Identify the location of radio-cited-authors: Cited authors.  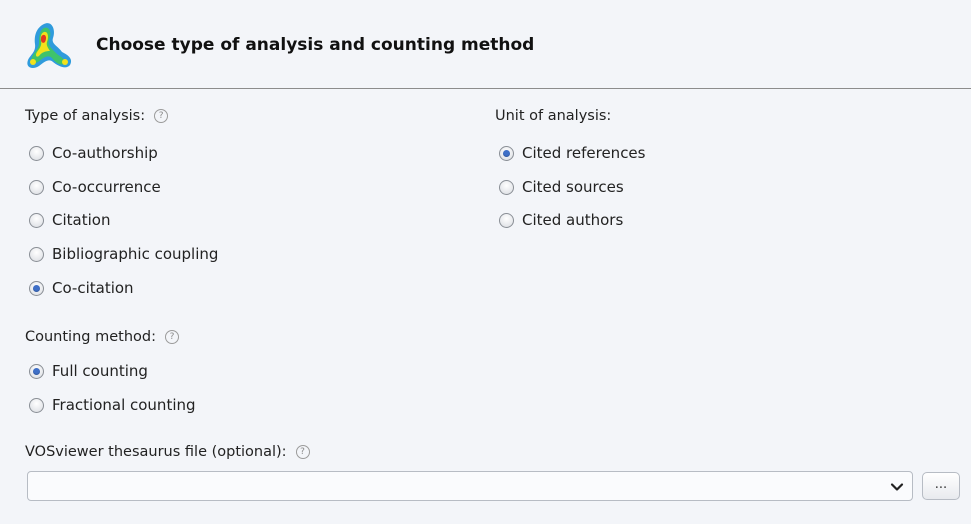
(561, 220).